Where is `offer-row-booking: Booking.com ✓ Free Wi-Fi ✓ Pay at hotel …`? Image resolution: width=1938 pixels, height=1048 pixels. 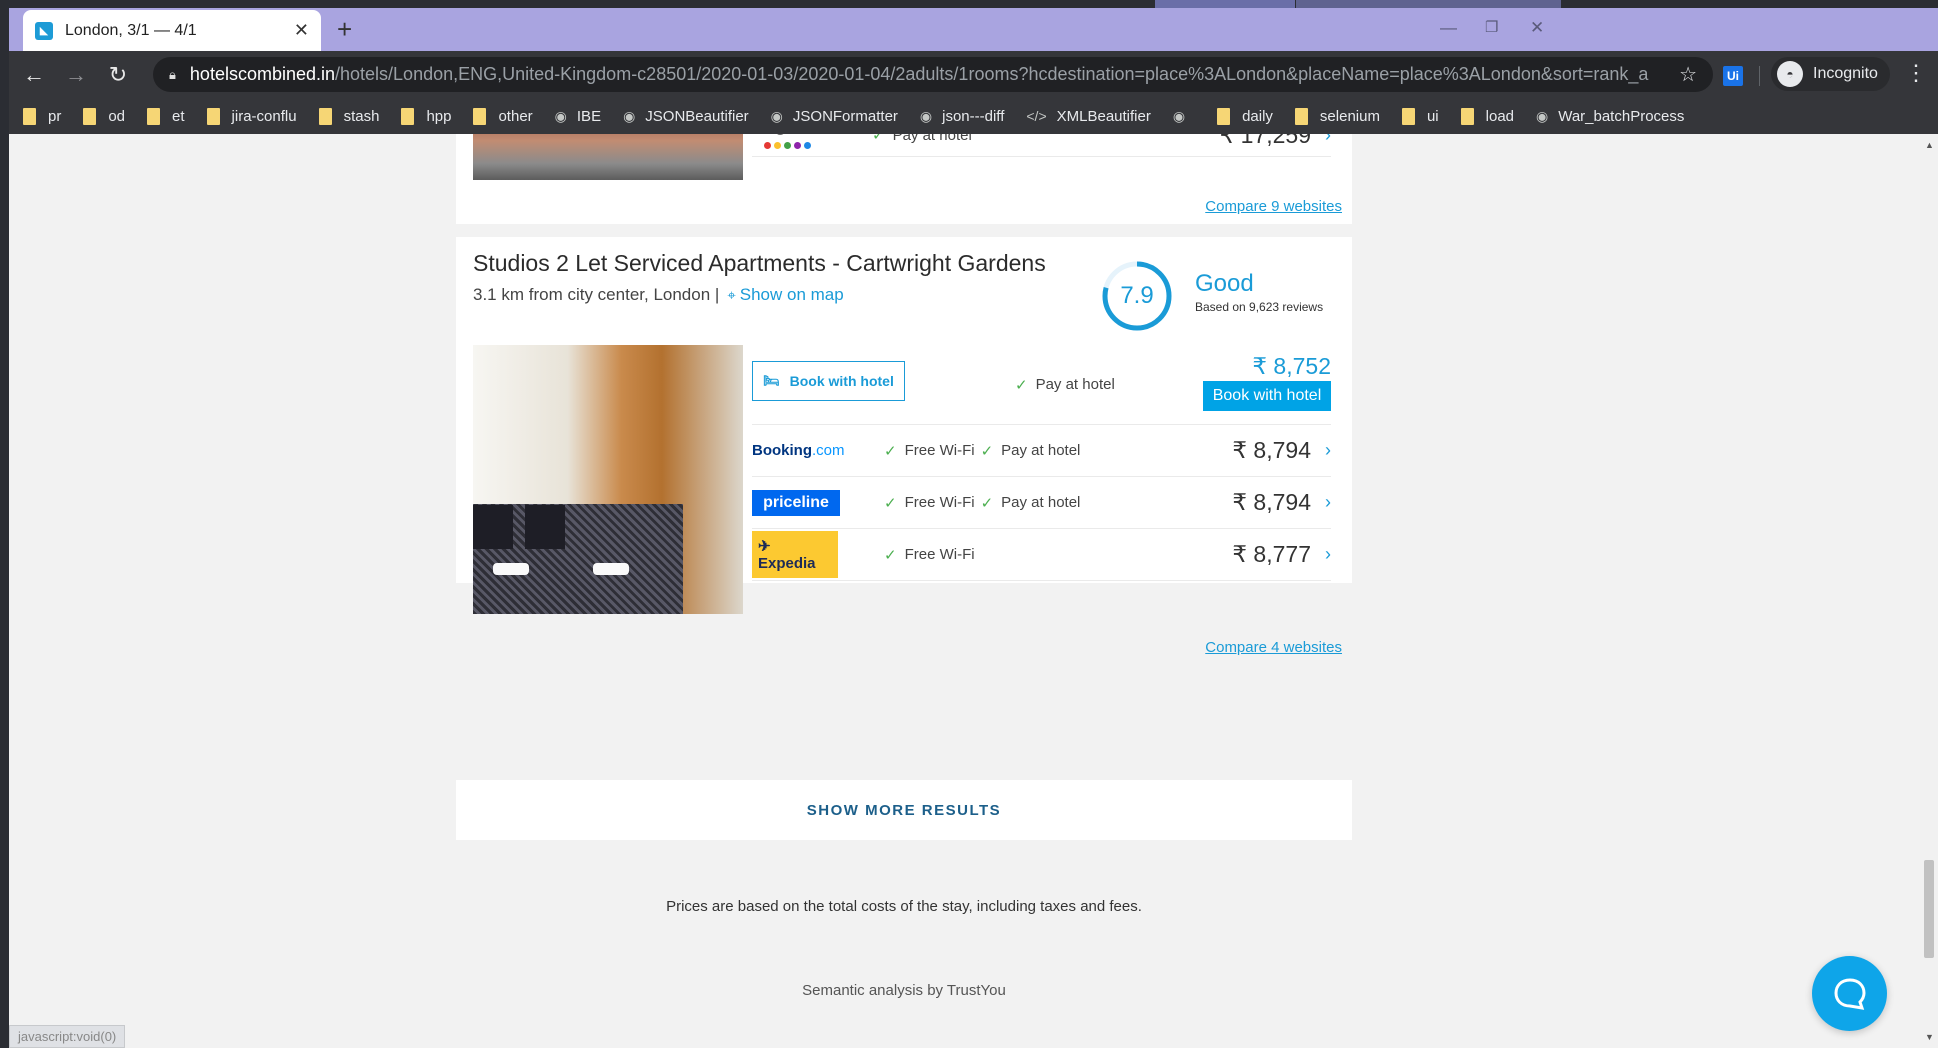 offer-row-booking: Booking.com ✓ Free Wi-Fi ✓ Pay at hotel … is located at coordinates (1041, 451).